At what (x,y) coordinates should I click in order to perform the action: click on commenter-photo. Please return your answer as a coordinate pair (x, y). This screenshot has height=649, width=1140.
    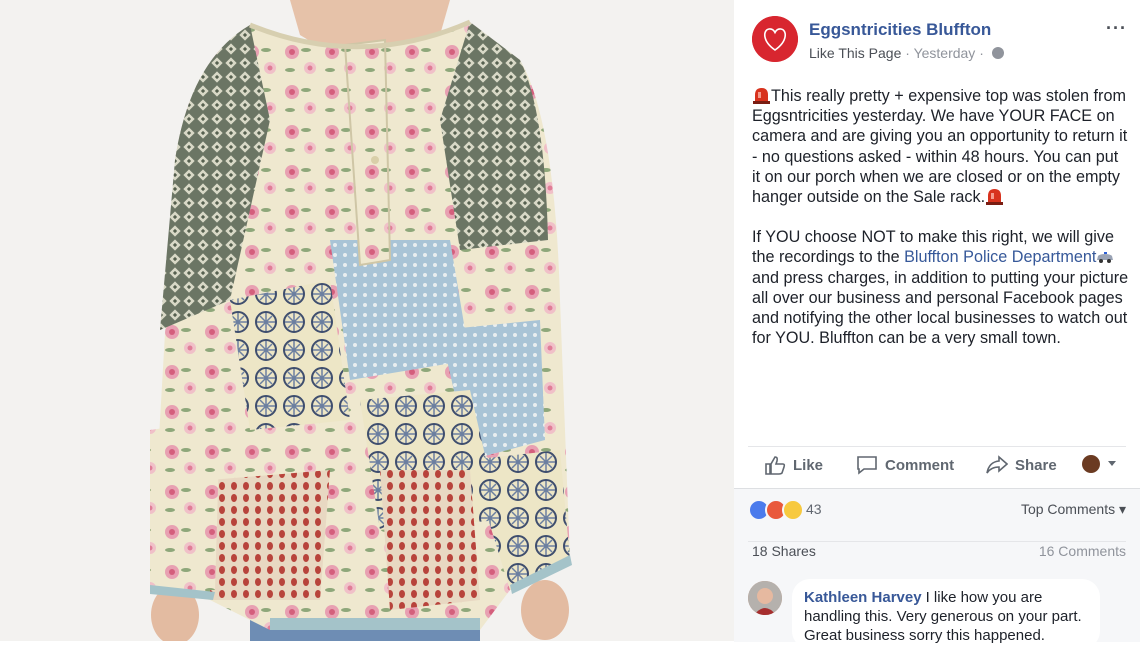
    Looking at the image, I should click on (765, 598).